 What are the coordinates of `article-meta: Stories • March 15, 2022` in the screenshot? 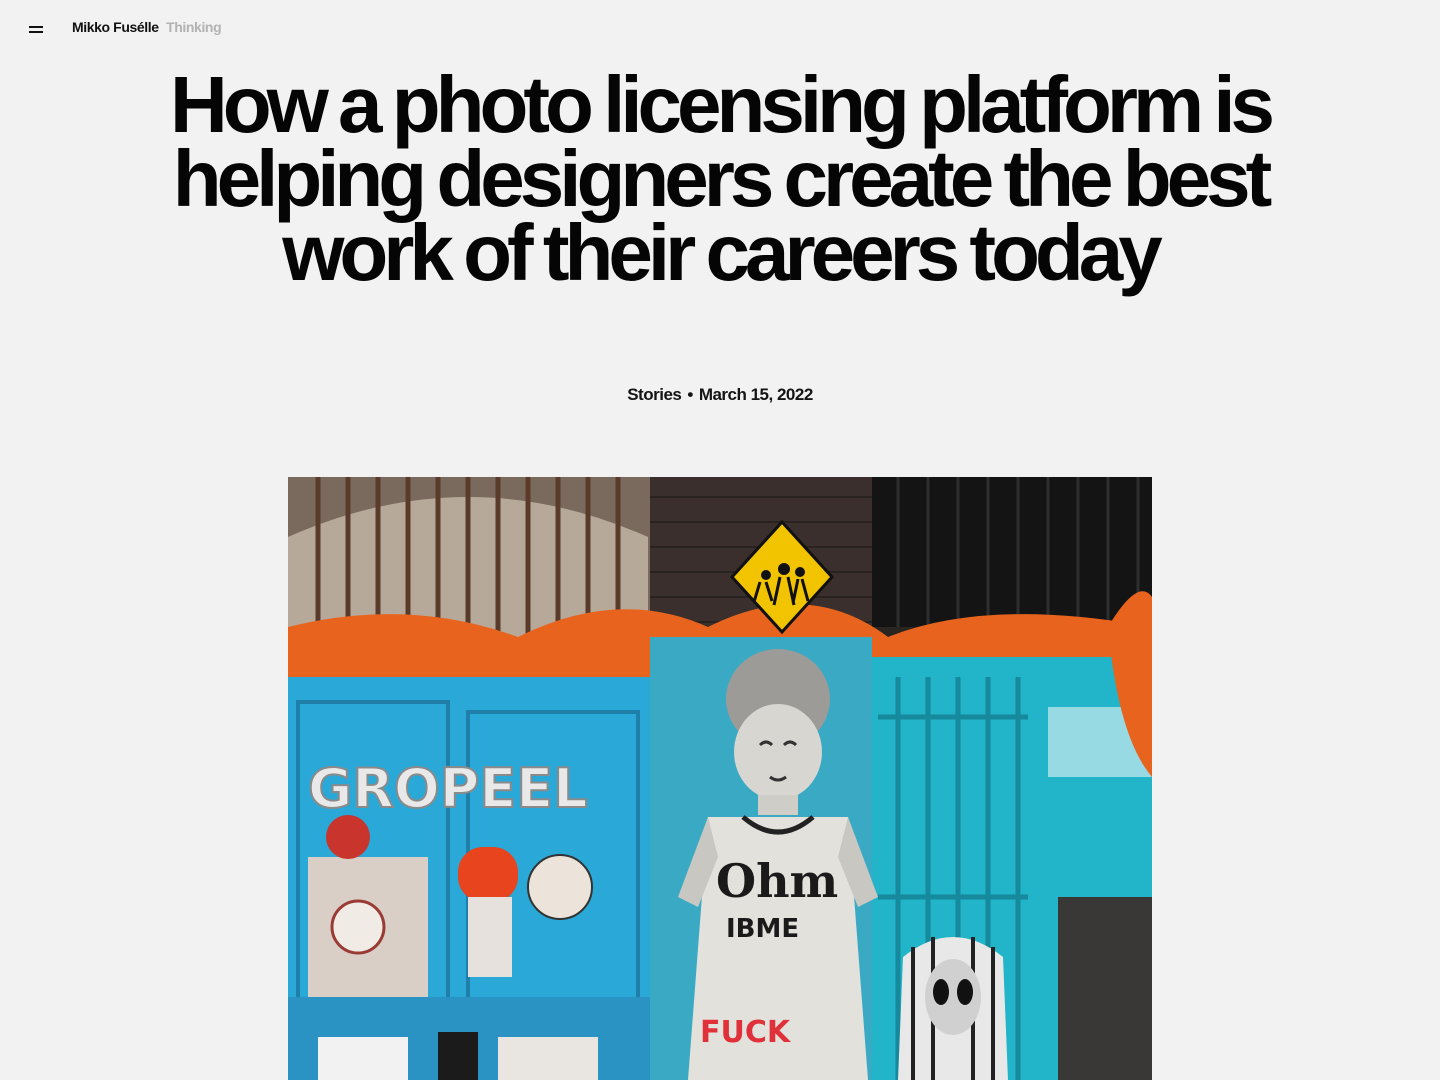 It's located at (720, 395).